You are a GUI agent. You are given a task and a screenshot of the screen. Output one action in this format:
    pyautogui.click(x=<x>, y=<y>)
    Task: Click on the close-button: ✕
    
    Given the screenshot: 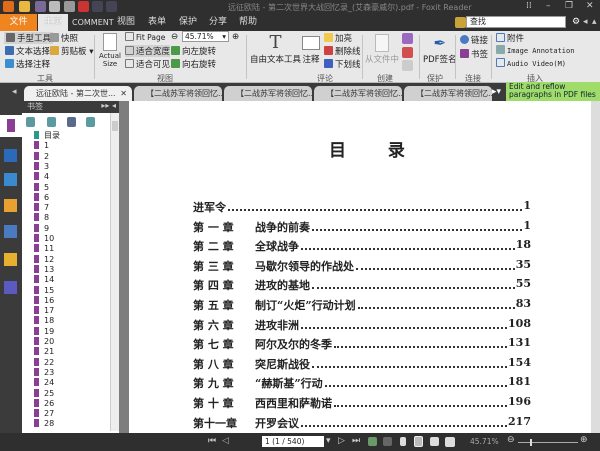 What is the action you would take?
    pyautogui.click(x=590, y=6)
    